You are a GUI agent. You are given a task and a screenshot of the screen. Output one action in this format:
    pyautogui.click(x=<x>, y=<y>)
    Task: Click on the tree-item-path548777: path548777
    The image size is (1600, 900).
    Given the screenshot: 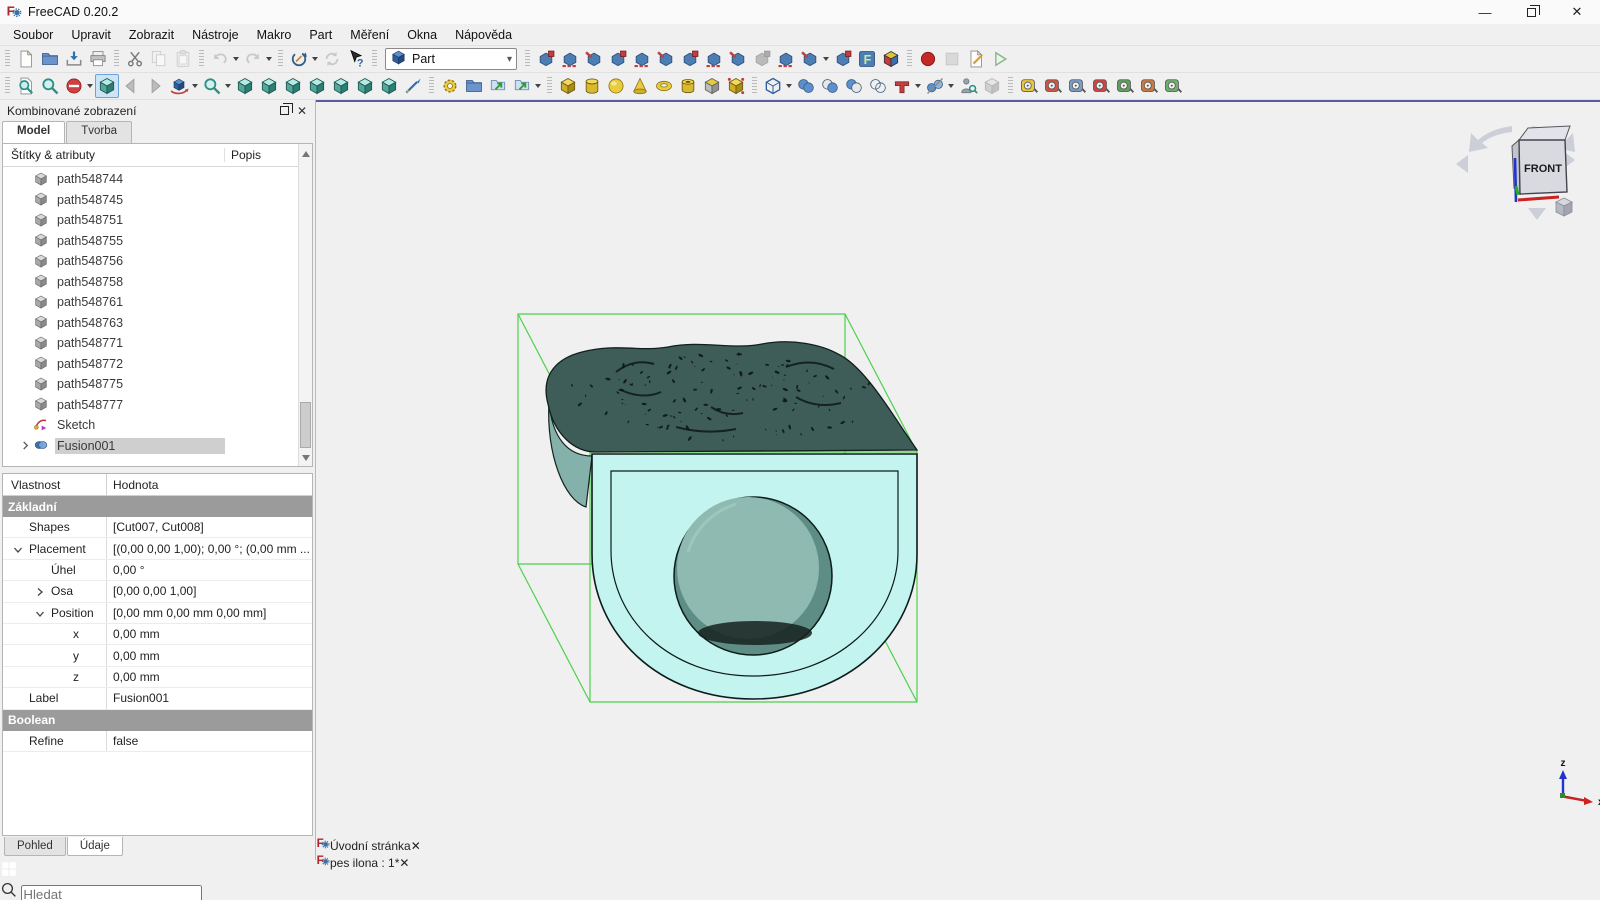 What is the action you would take?
    pyautogui.click(x=157, y=405)
    